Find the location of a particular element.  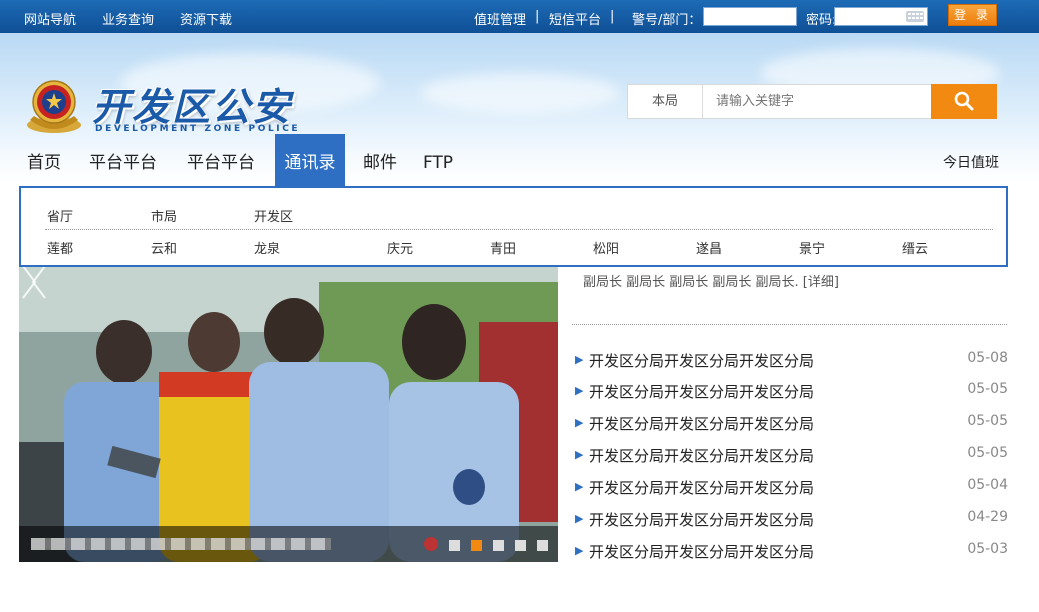

dir-link-qingtian: 青田 is located at coordinates (503, 247).